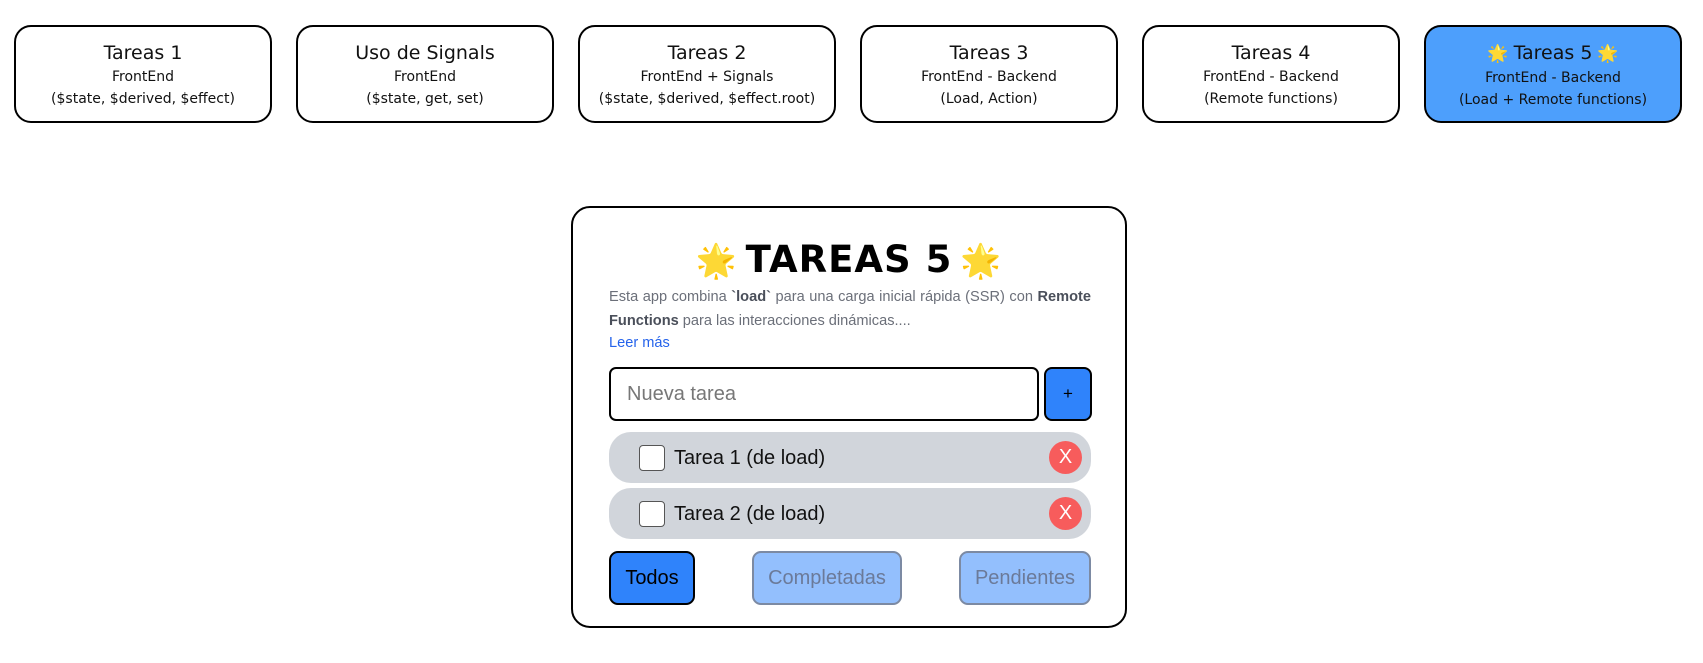 This screenshot has height=663, width=1703. Describe the element at coordinates (827, 578) in the screenshot. I see `filter-completed-button: Completadas` at that location.